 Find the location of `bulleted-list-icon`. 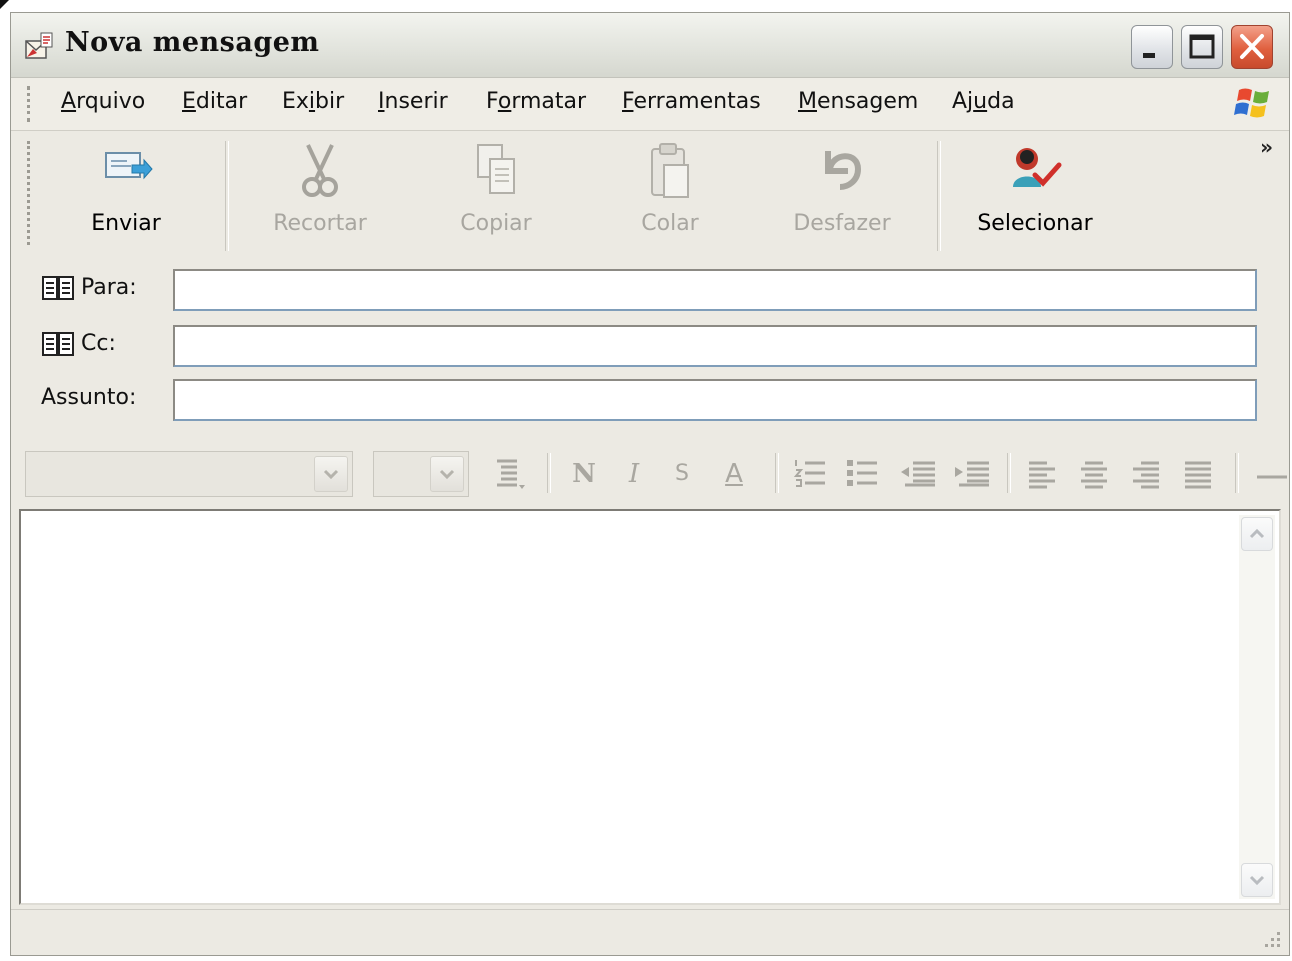

bulleted-list-icon is located at coordinates (862, 474).